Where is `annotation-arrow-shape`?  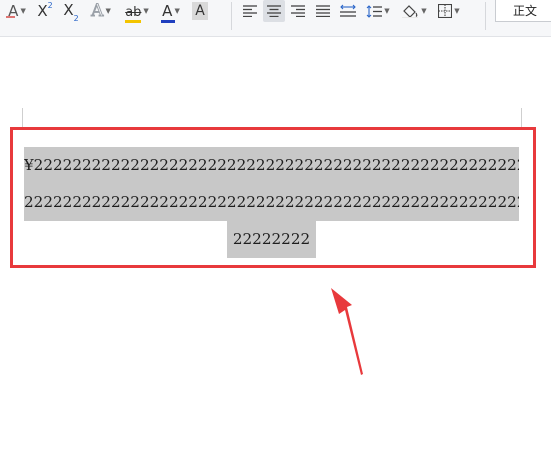 annotation-arrow-shape is located at coordinates (347, 331).